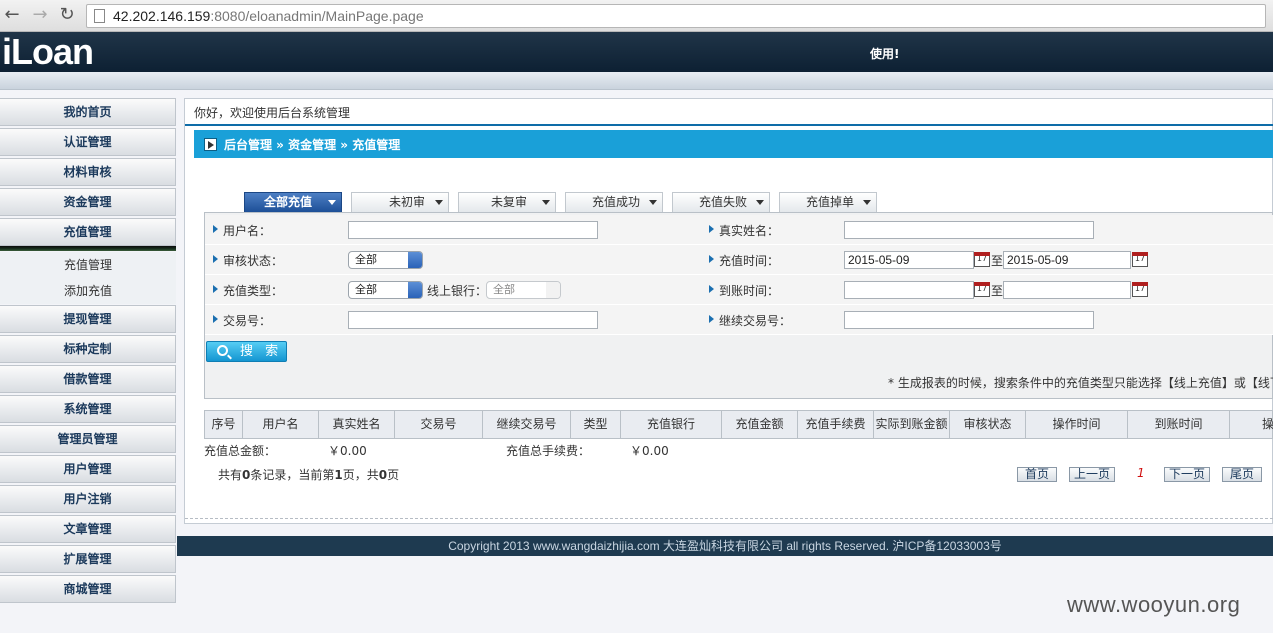 The height and width of the screenshot is (633, 1273). I want to click on column-header: 操作时间, so click(1077, 424).